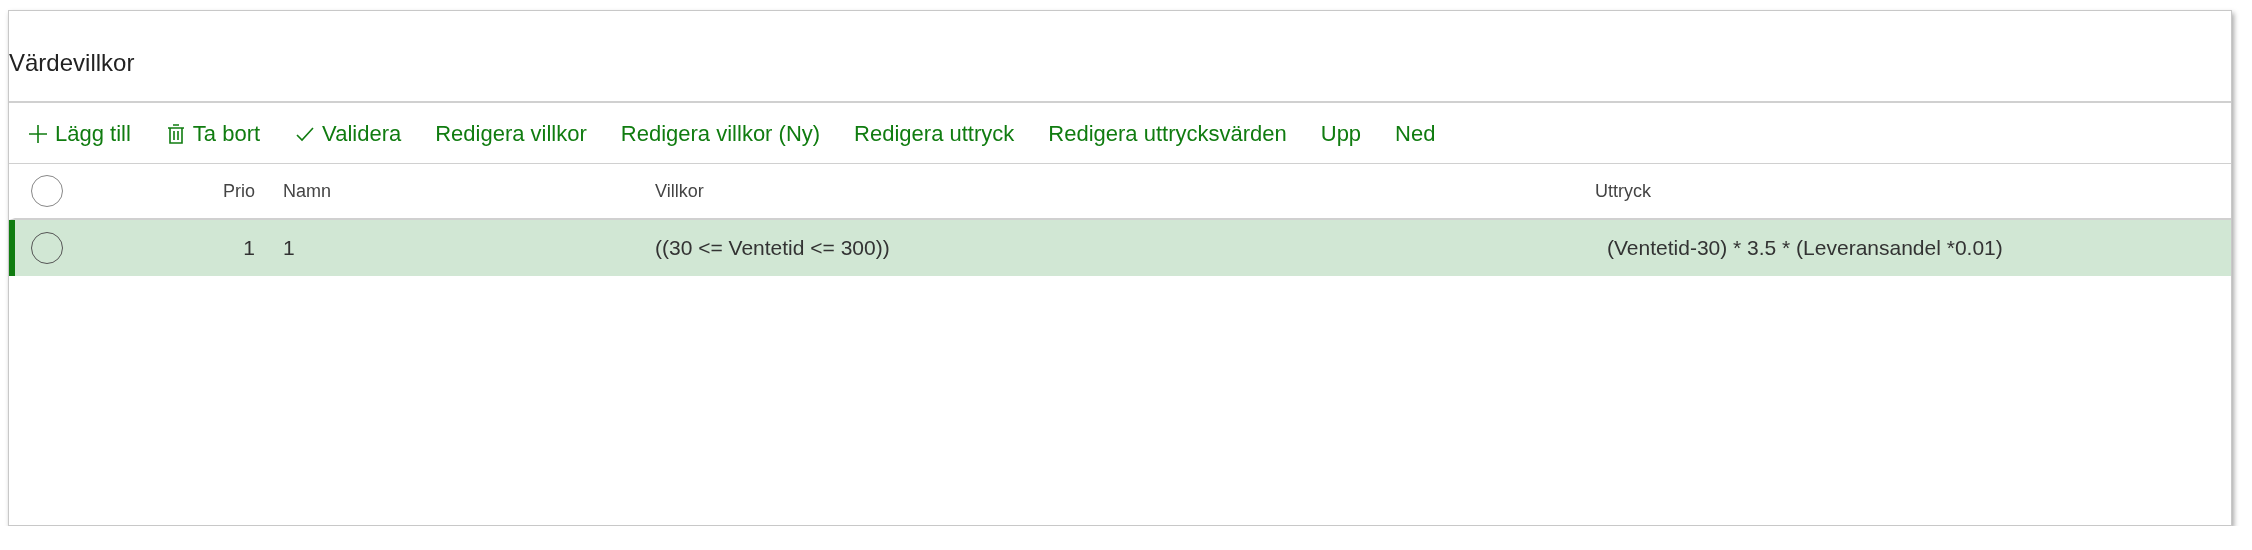 This screenshot has width=2252, height=550. Describe the element at coordinates (1125, 191) in the screenshot. I see `column-header: Villkor` at that location.